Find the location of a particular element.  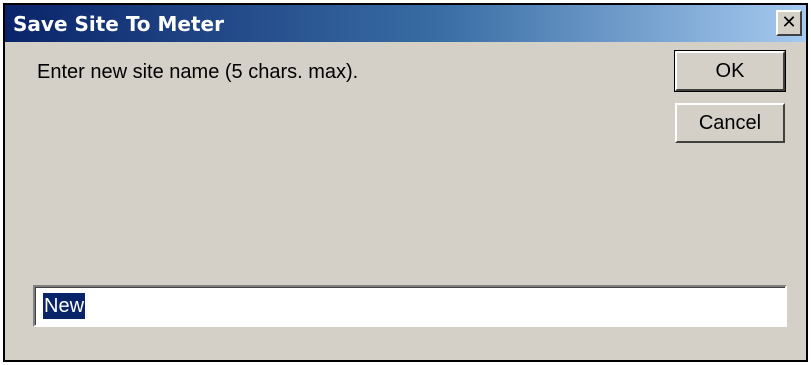

close-icon: ✕ is located at coordinates (789, 22).